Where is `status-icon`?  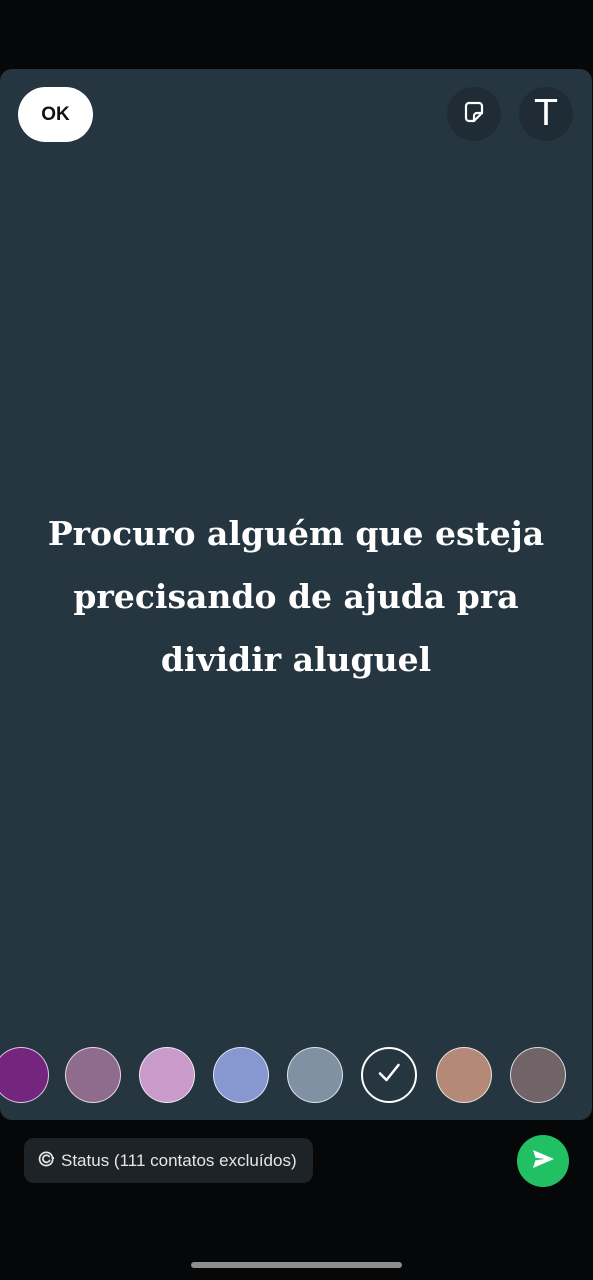
status-icon is located at coordinates (46, 1161).